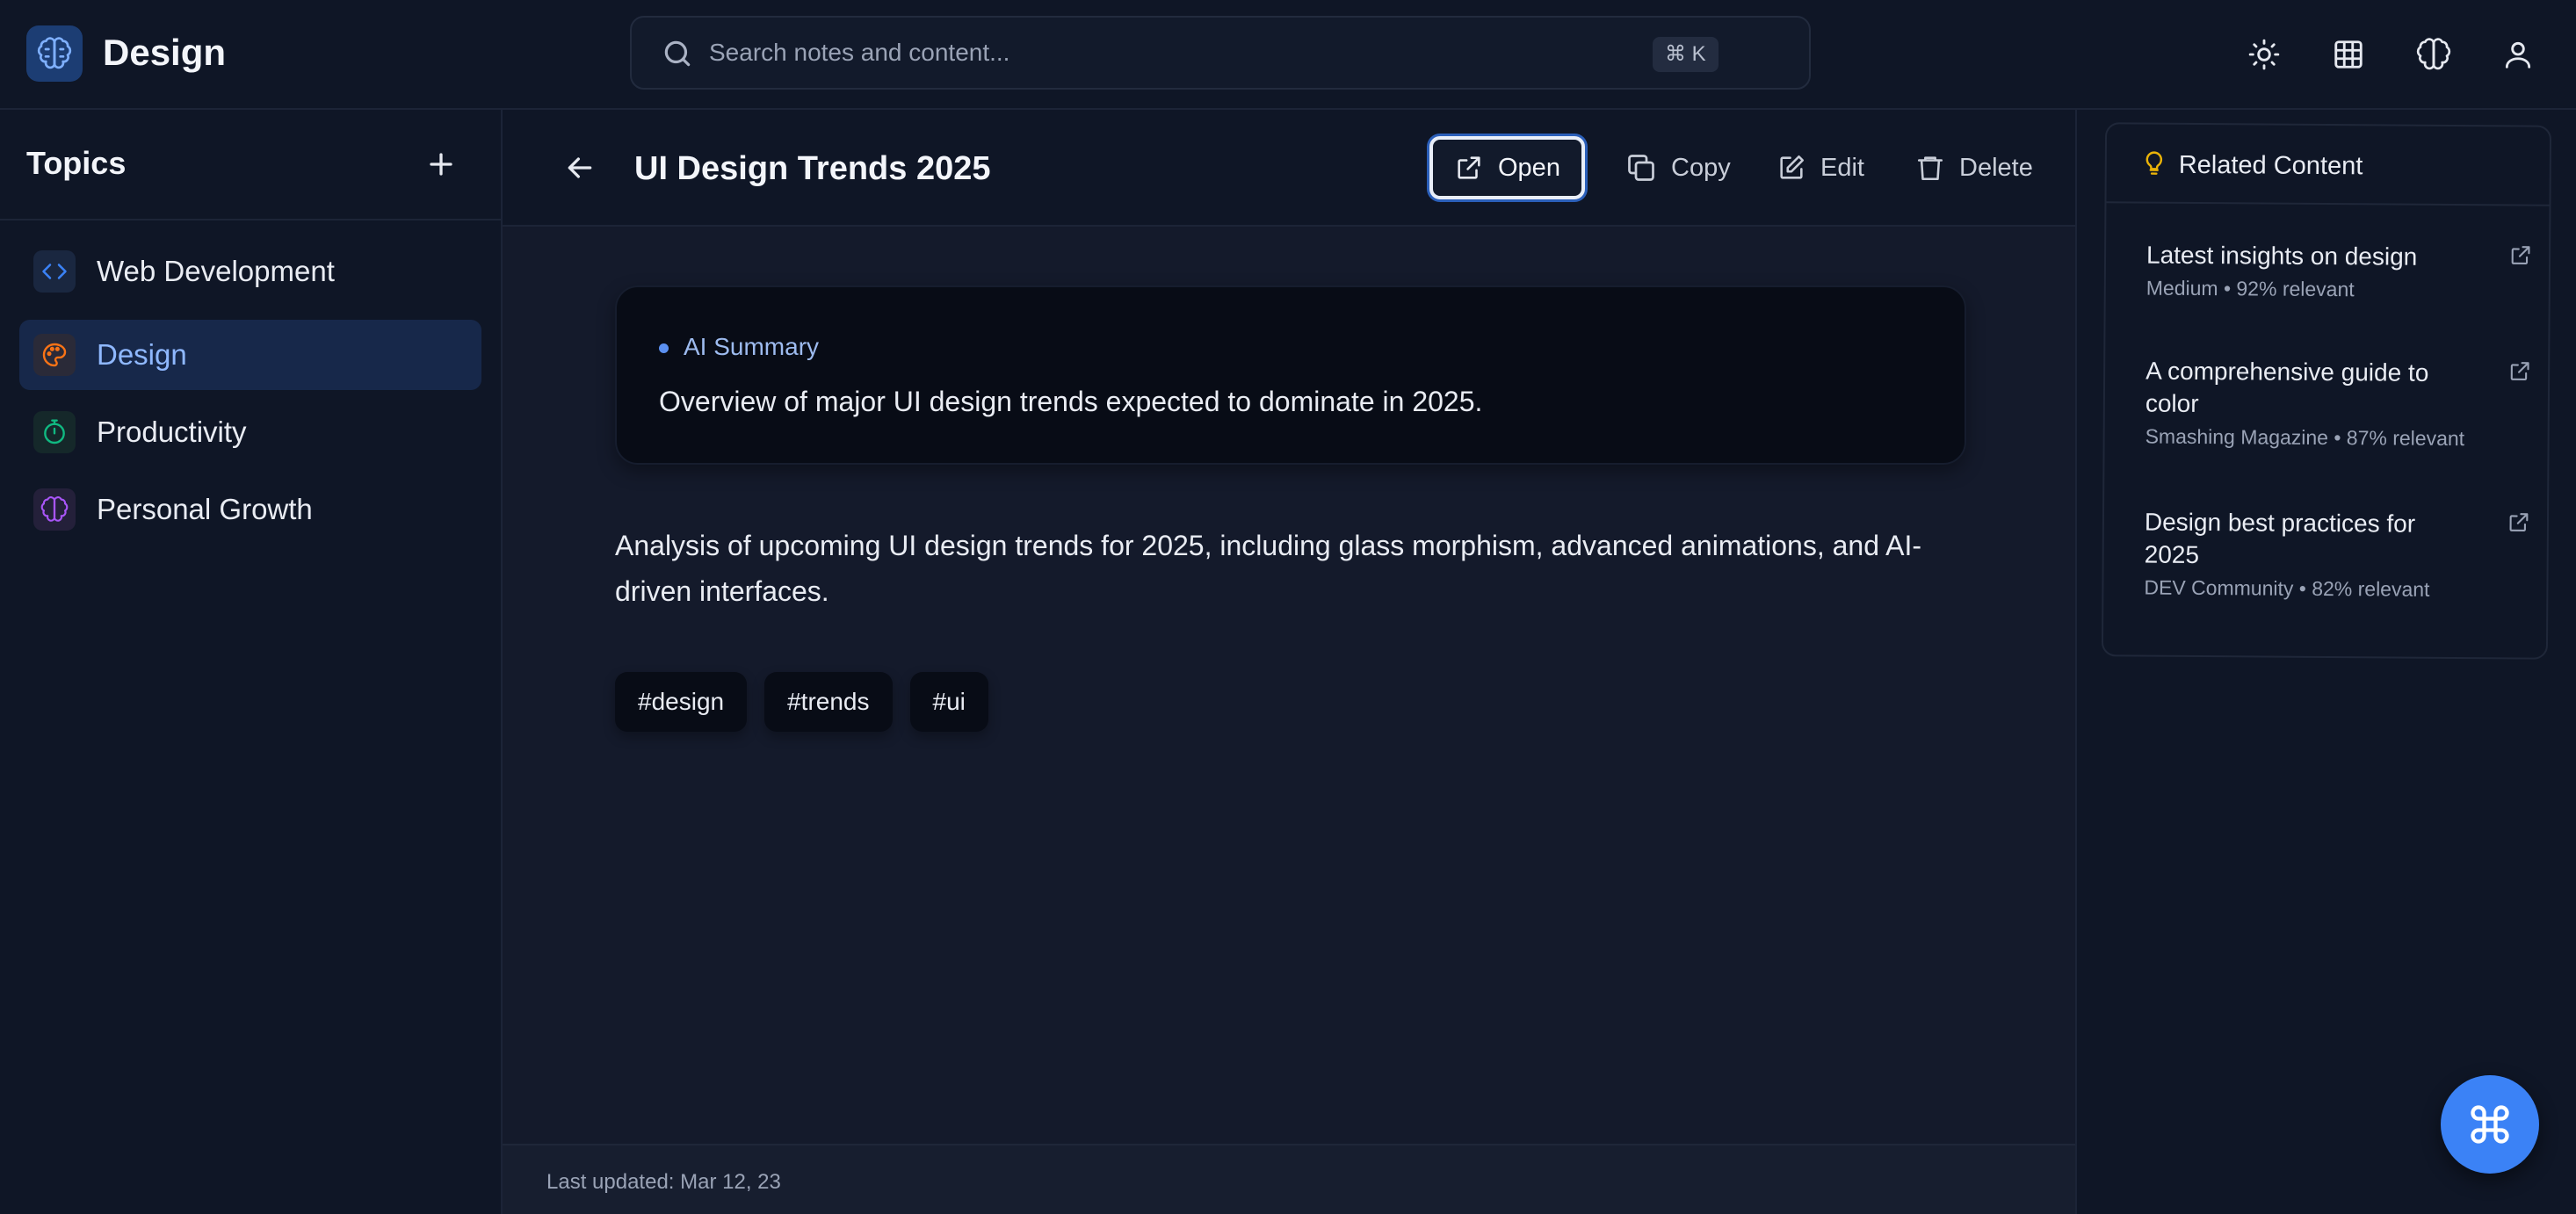  What do you see at coordinates (172, 432) in the screenshot?
I see `sidebar-item-label: Productivity` at bounding box center [172, 432].